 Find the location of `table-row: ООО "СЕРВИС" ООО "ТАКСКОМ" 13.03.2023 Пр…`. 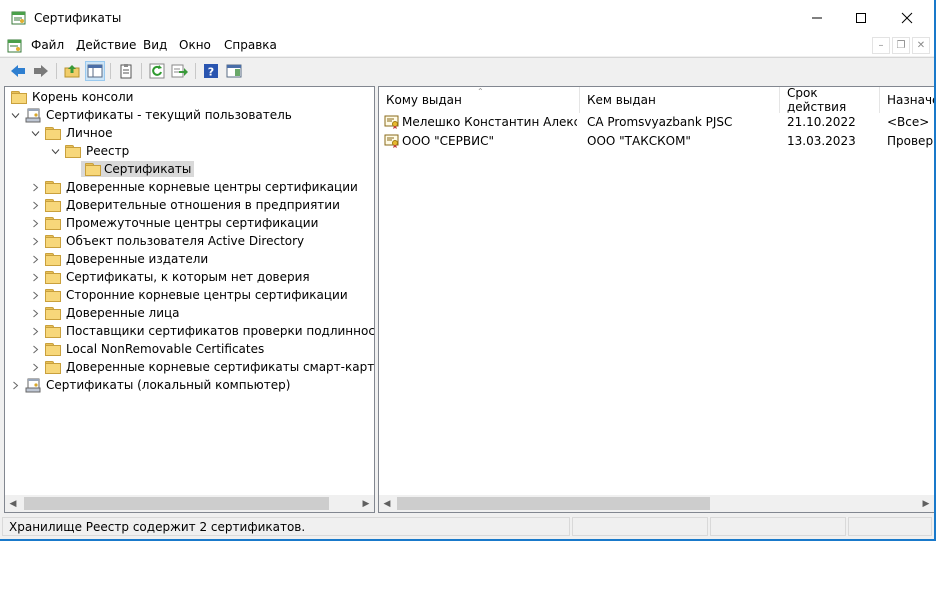

table-row: ООО "СЕРВИС" ООО "ТАКСКОМ" 13.03.2023 Пр… is located at coordinates (656, 141).